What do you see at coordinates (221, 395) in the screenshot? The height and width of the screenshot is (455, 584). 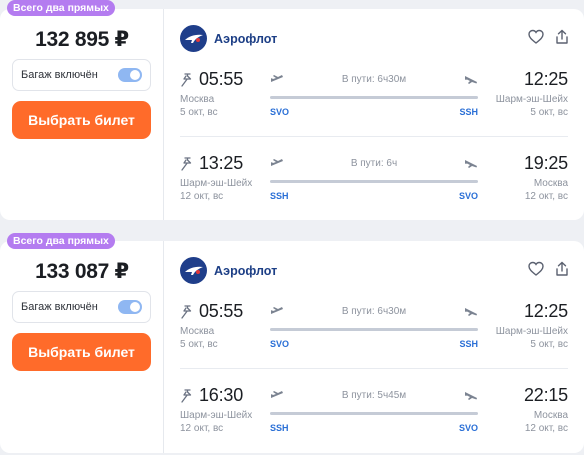 I see `departure-time: 16:30` at bounding box center [221, 395].